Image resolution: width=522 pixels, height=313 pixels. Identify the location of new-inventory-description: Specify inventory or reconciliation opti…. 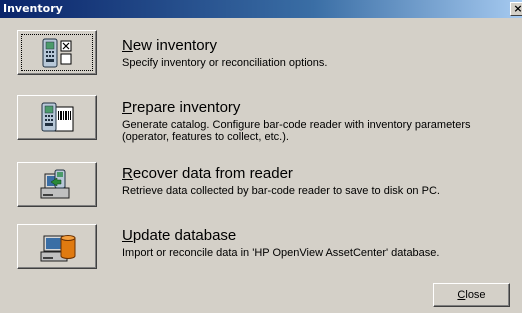
(225, 63).